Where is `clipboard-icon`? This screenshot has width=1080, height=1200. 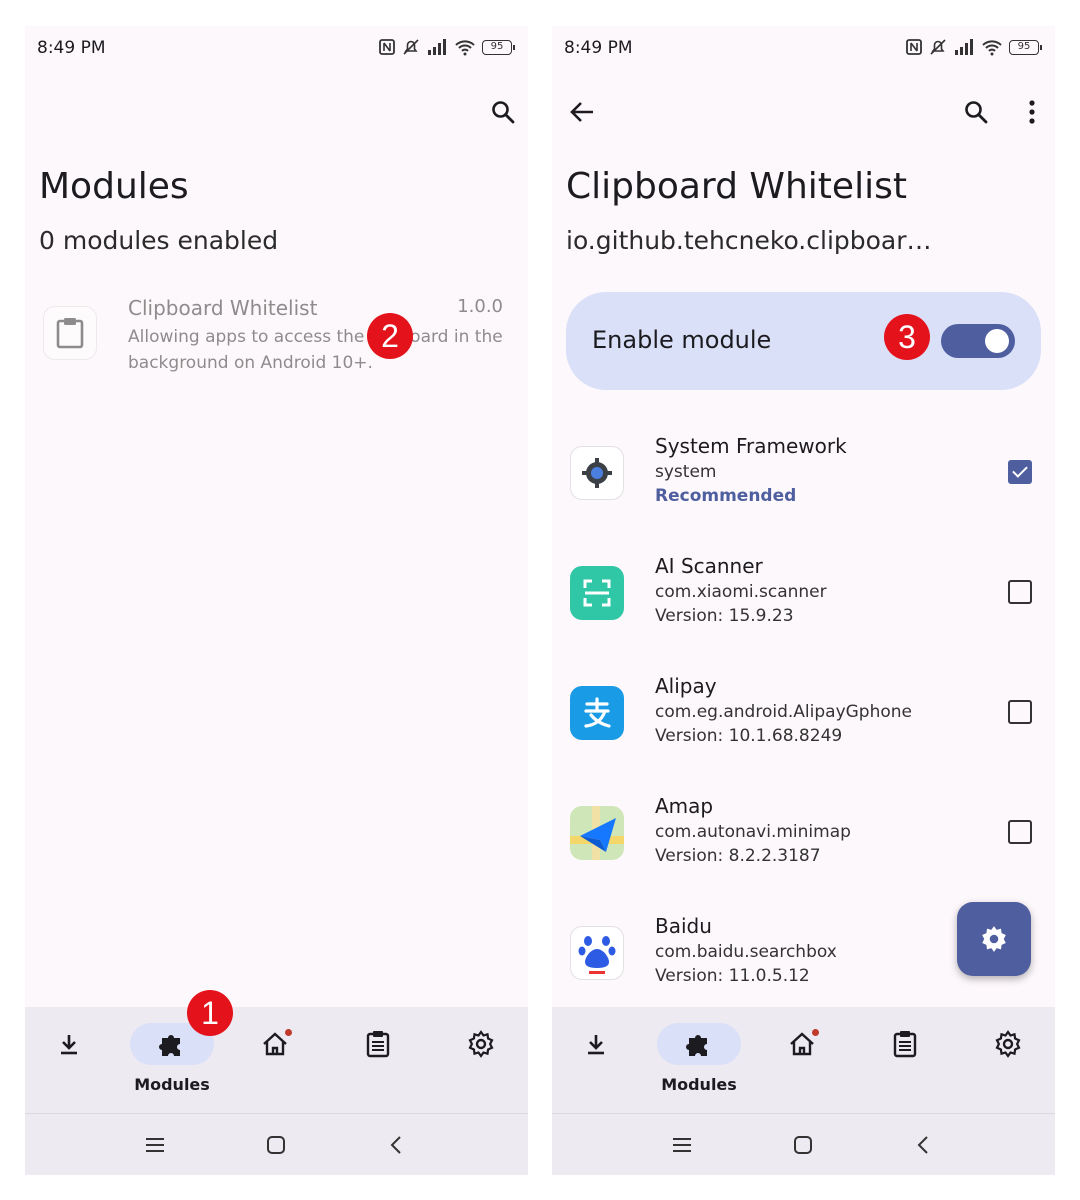
clipboard-icon is located at coordinates (70, 333).